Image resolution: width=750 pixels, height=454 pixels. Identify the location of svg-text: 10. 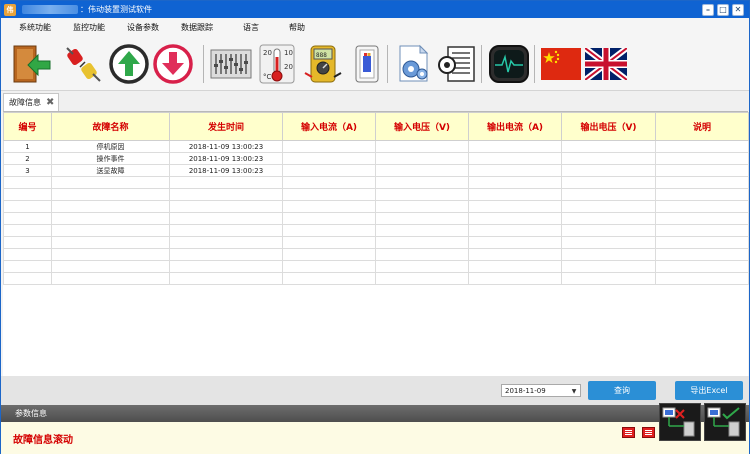
(288, 53).